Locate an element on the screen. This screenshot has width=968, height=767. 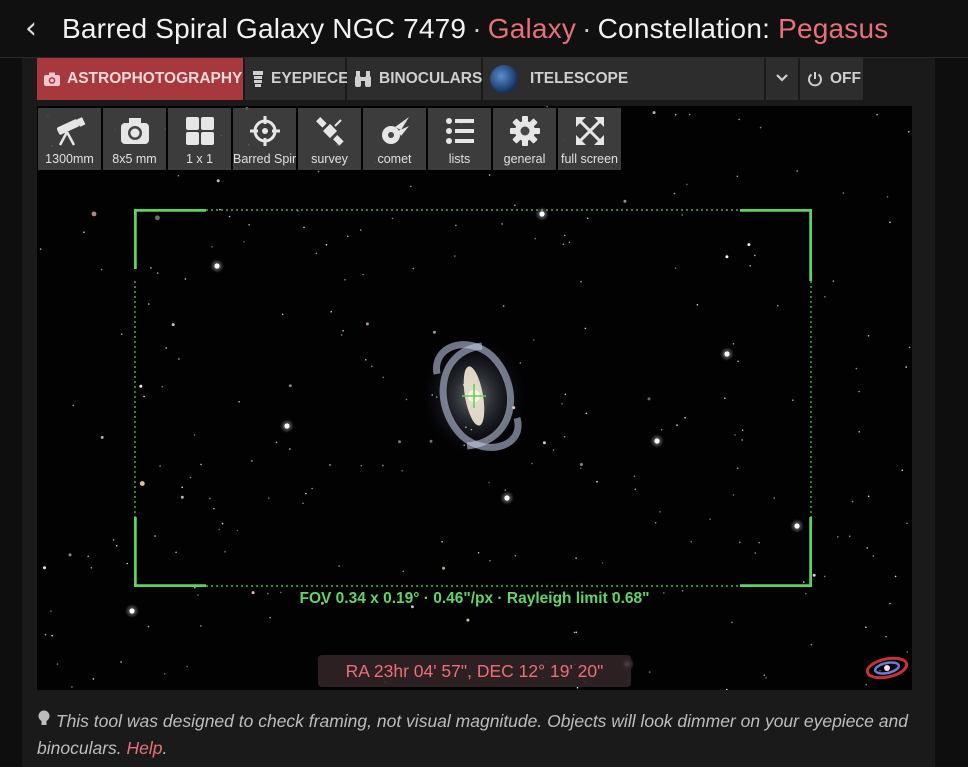
satellite-icon is located at coordinates (329, 131).